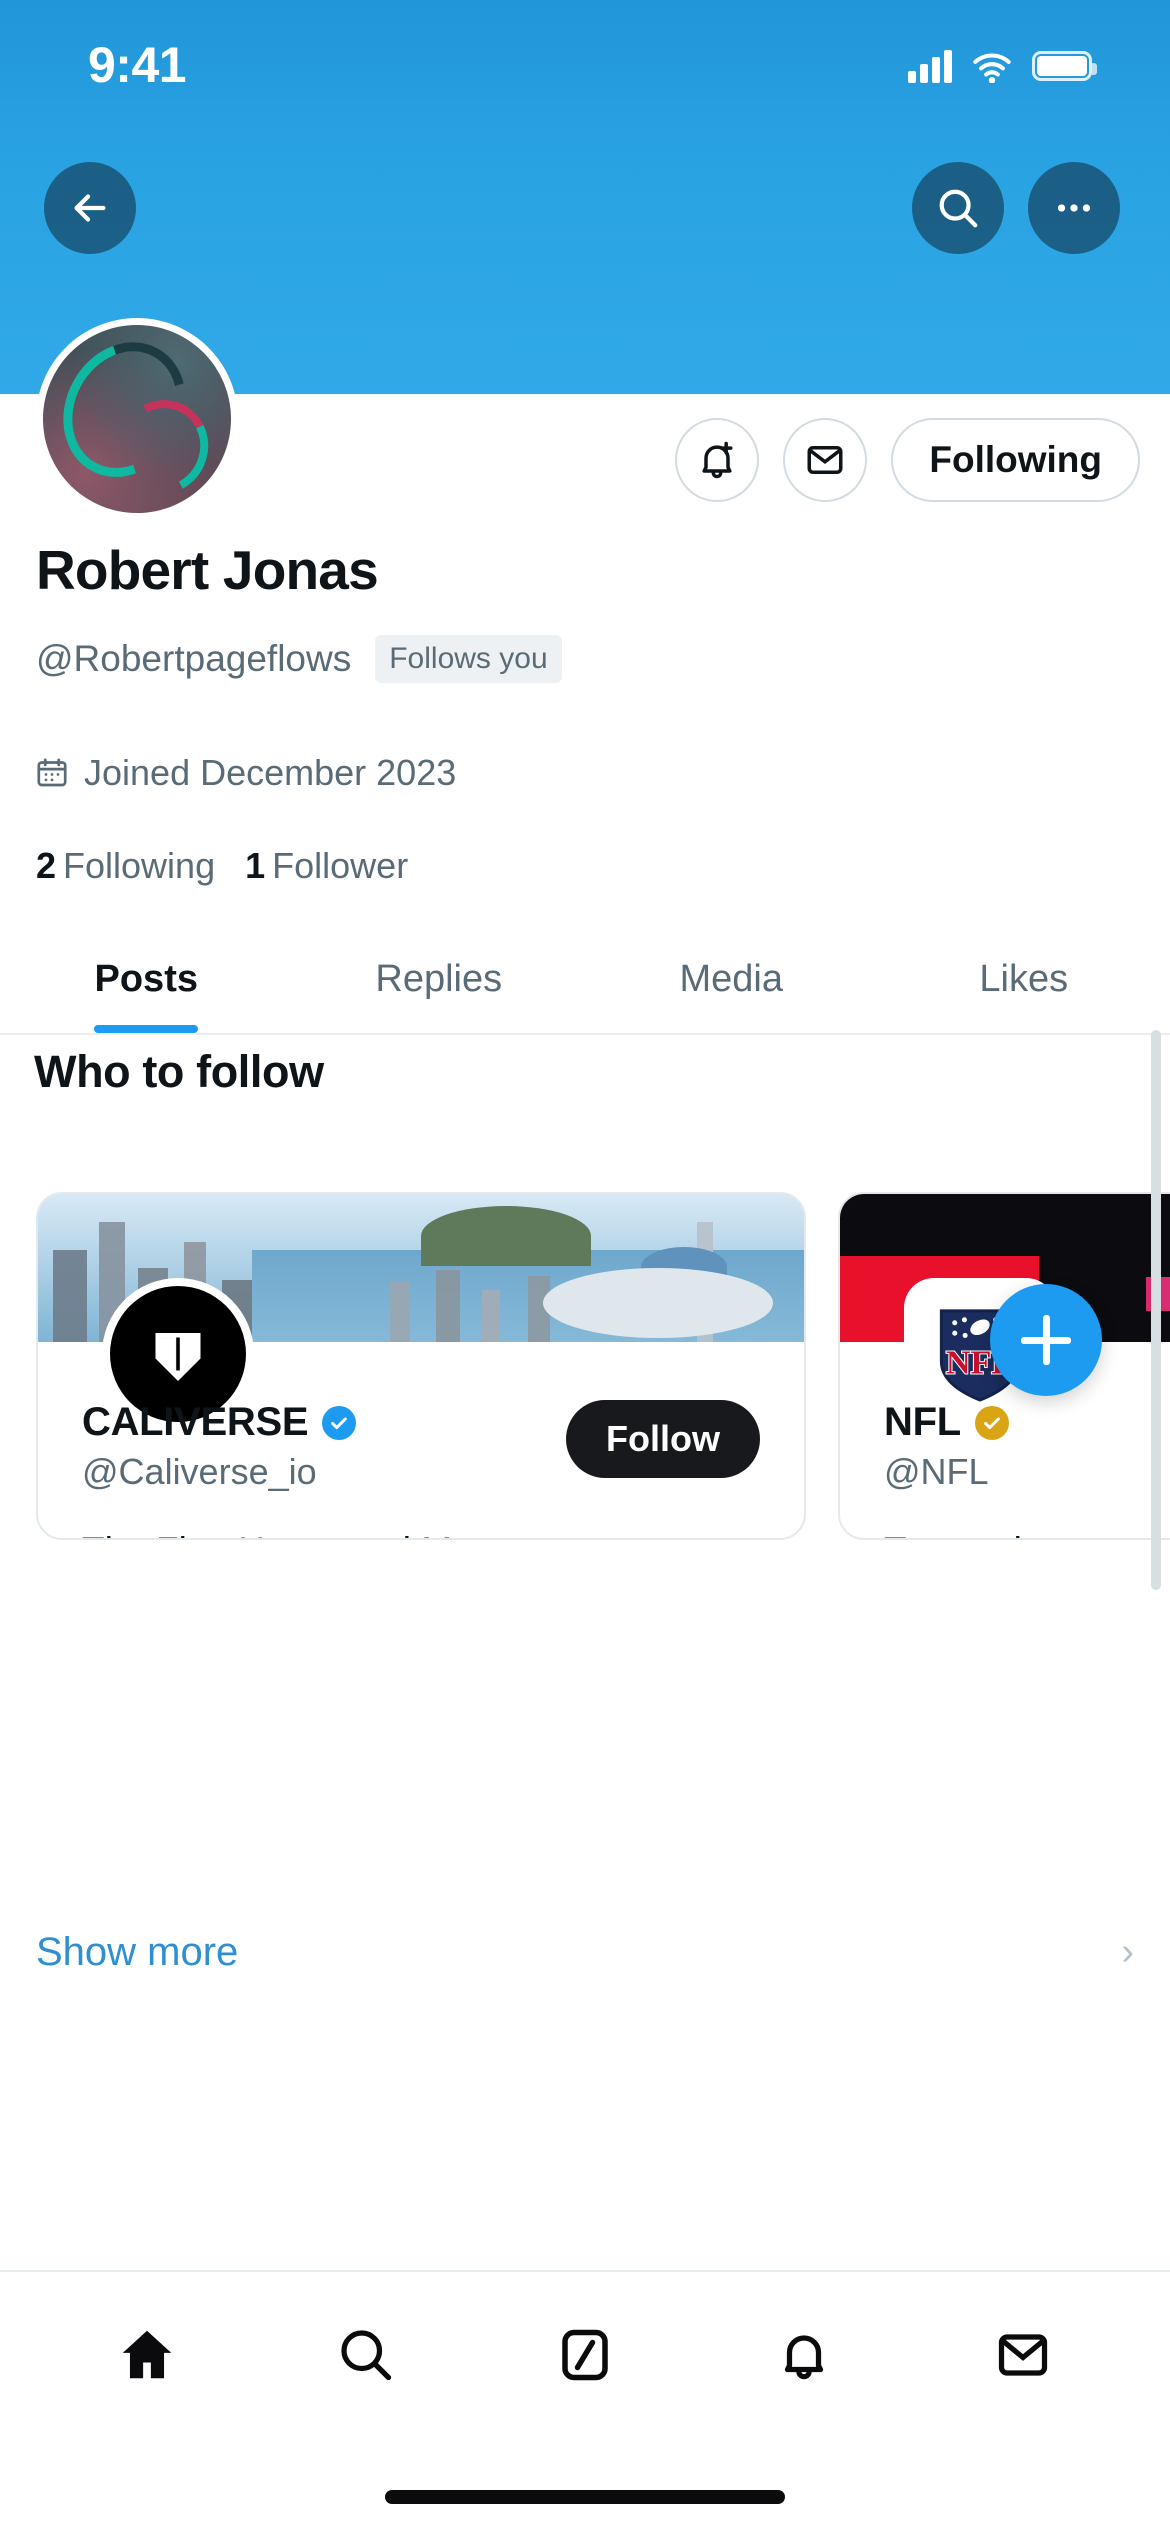 The height and width of the screenshot is (2532, 1170). I want to click on handle-row: @Robertpageflows Follows you, so click(299, 659).